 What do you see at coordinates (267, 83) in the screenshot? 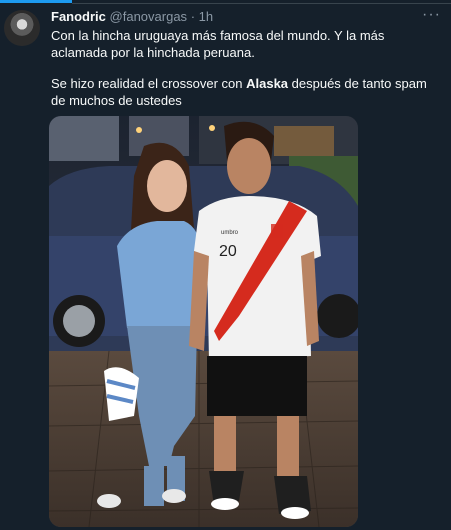
I see `tweet-text-bold: Alaska` at bounding box center [267, 83].